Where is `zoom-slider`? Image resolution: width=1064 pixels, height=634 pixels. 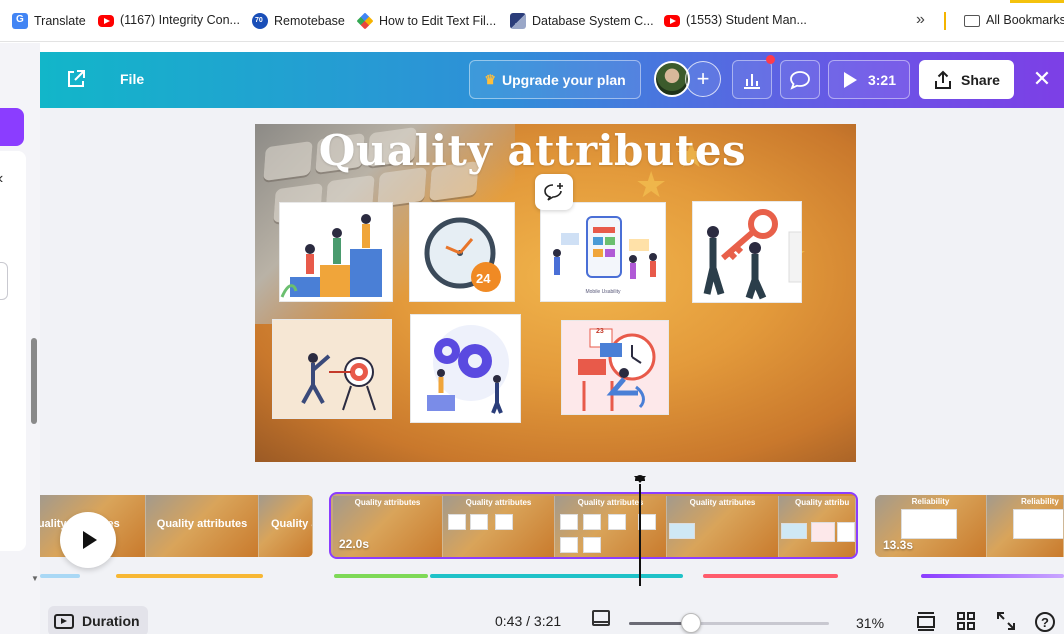
zoom-slider is located at coordinates (729, 623).